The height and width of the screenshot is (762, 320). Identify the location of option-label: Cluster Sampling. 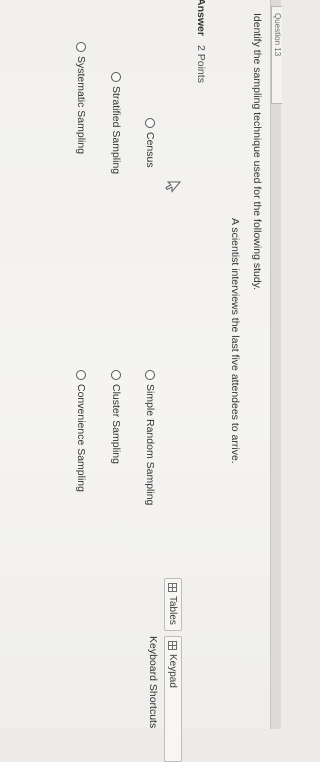
(116, 424).